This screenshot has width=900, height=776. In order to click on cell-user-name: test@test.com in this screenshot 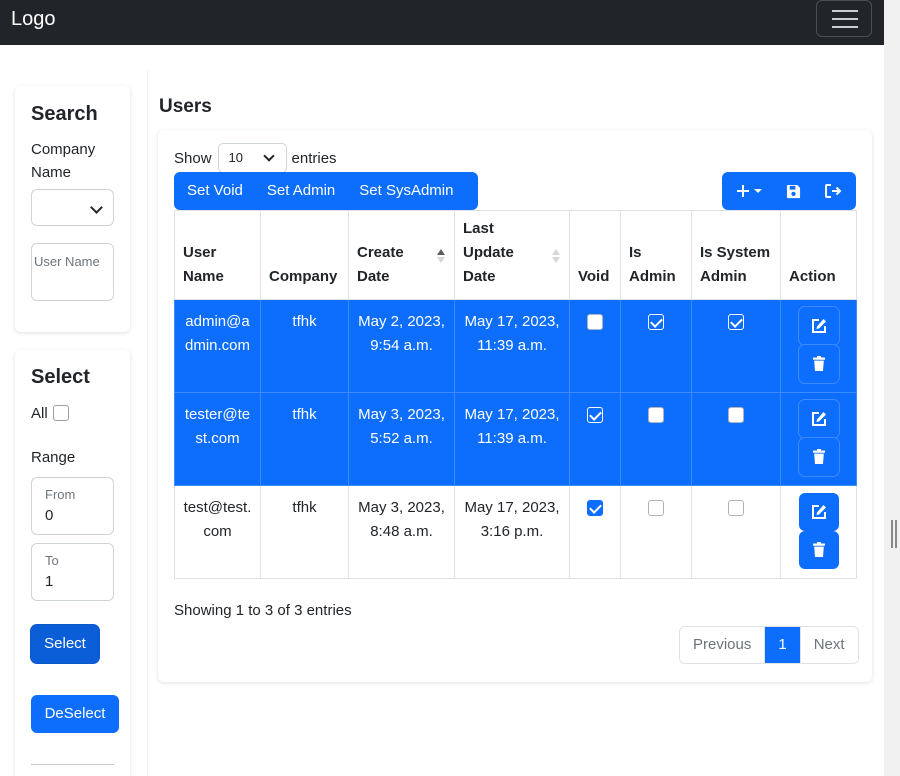, I will do `click(217, 532)`.